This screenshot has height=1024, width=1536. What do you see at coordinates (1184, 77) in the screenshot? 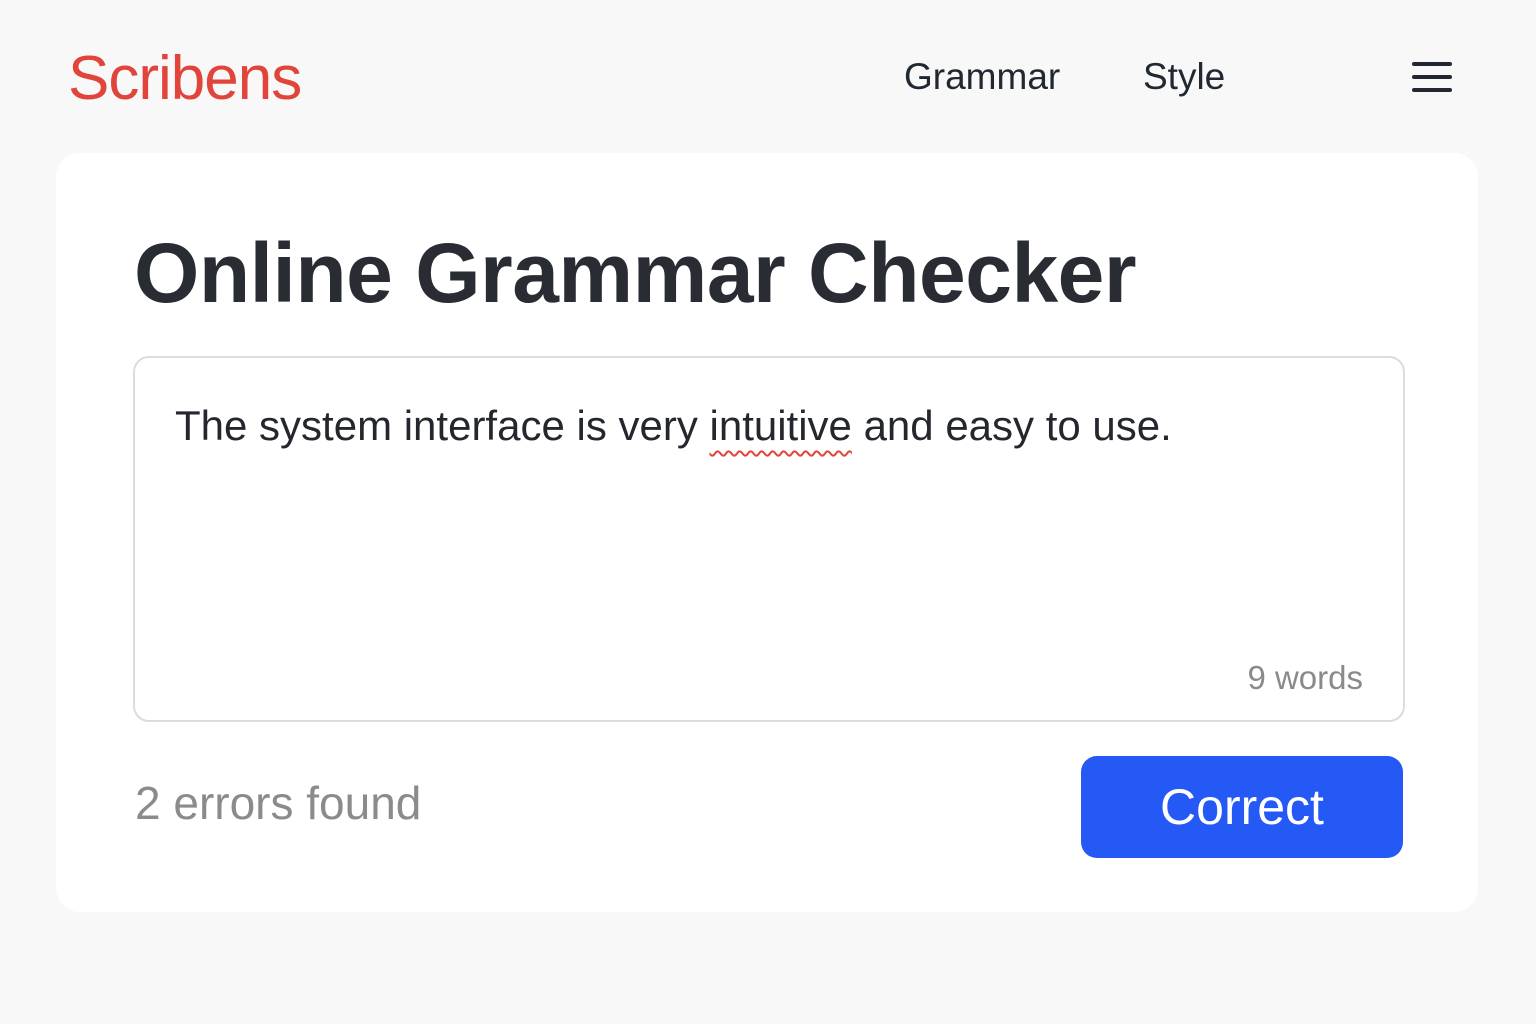
I see `nav-link-style: Style` at bounding box center [1184, 77].